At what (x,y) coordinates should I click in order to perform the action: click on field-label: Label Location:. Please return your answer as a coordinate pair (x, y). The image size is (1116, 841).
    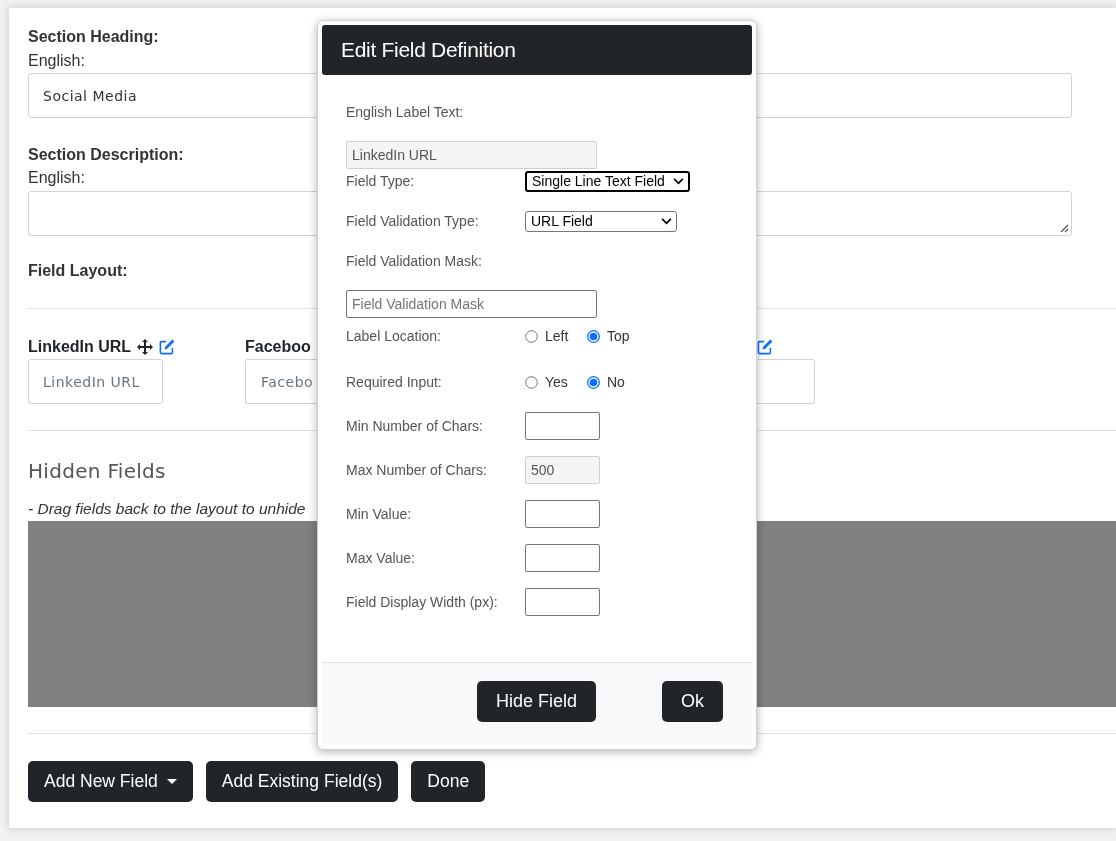
    Looking at the image, I should click on (393, 336).